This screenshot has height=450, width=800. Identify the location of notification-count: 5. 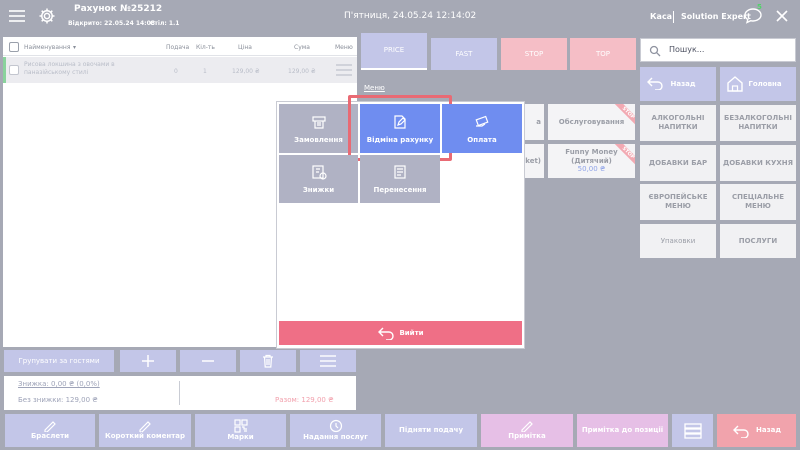
(759, 7).